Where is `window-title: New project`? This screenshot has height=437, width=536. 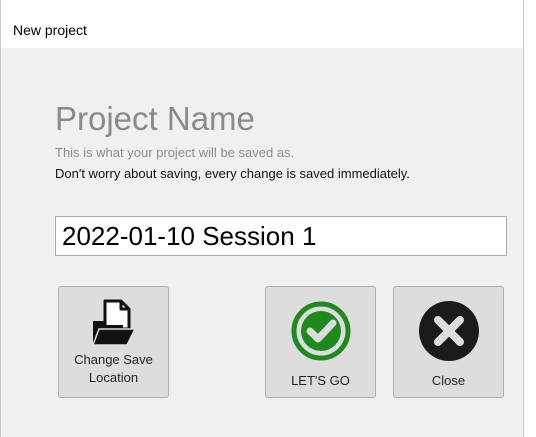
window-title: New project is located at coordinates (50, 30).